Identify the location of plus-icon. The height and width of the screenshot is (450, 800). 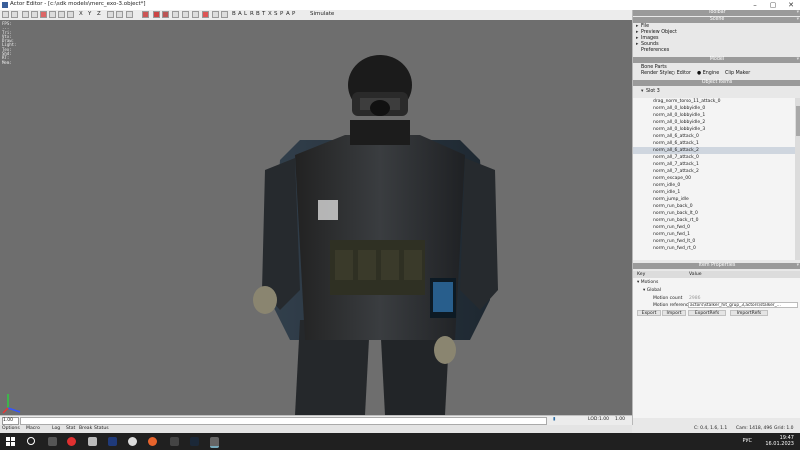
(145, 14).